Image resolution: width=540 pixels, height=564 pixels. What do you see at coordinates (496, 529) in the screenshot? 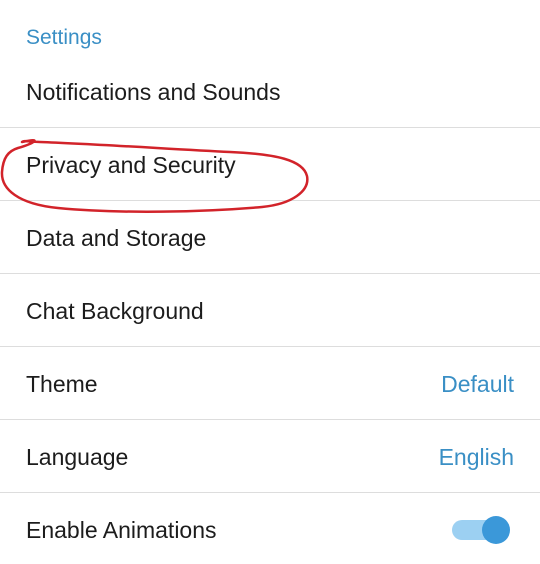
I see `toggle-knob` at bounding box center [496, 529].